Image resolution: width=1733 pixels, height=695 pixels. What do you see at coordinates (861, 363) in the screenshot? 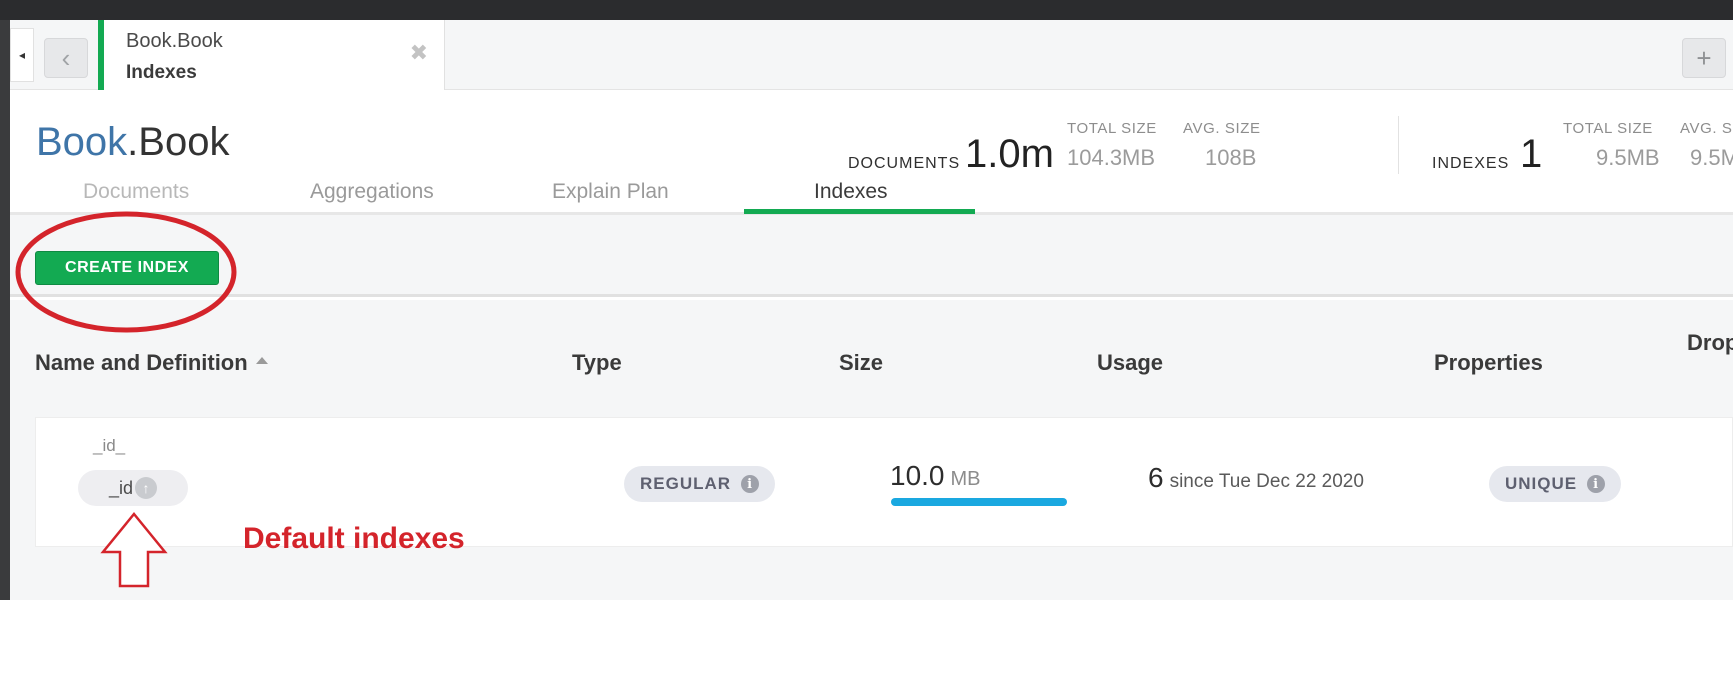
I see `header-size: Size` at bounding box center [861, 363].